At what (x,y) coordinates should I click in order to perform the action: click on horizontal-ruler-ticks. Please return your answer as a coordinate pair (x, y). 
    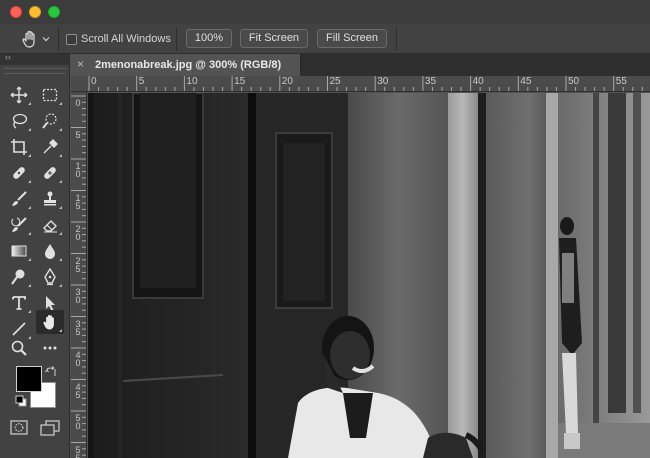
    Looking at the image, I should click on (365, 83).